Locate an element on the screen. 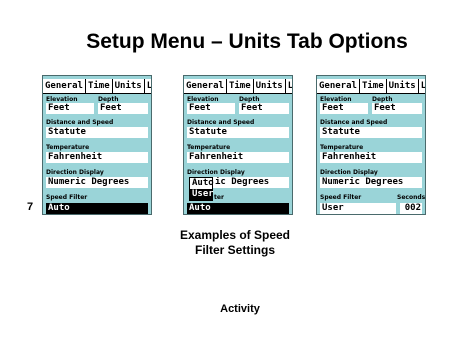  caption-line-2: Filter Settings is located at coordinates (234, 250).